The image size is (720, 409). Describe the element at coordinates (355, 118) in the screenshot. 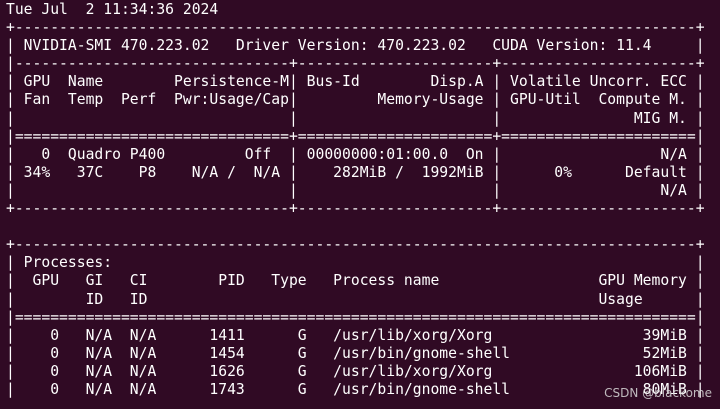

I see `gpu-column-header-line: | | | MIG M. |` at that location.